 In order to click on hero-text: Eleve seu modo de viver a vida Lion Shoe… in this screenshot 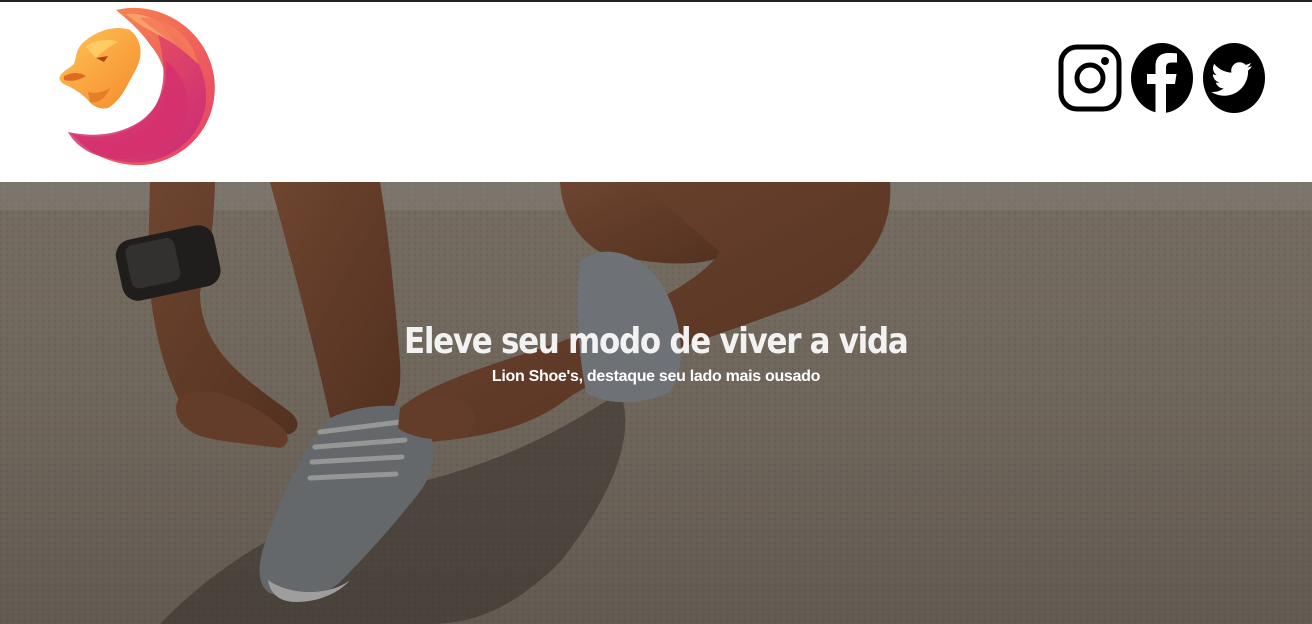, I will do `click(656, 352)`.